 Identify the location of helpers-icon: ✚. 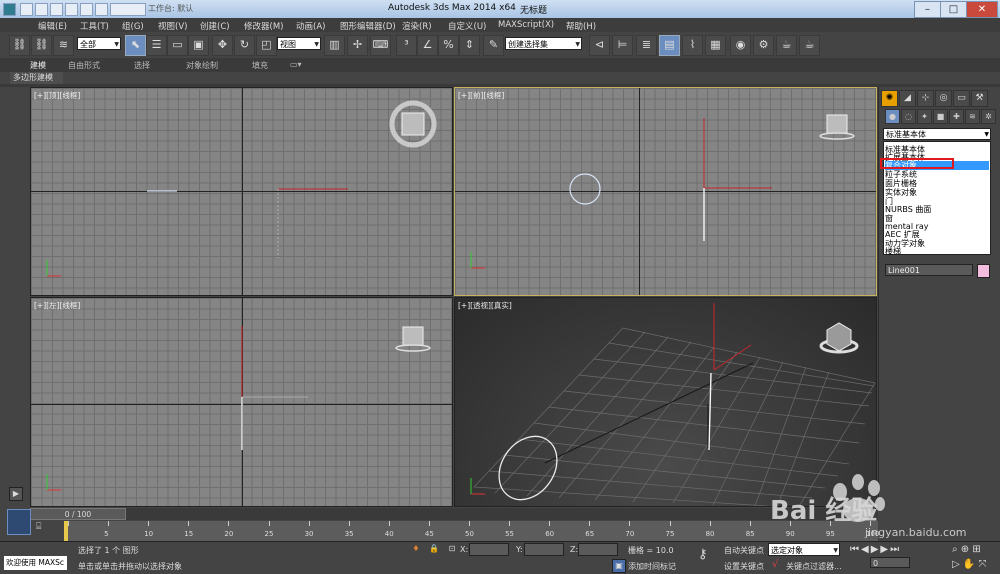
(956, 116).